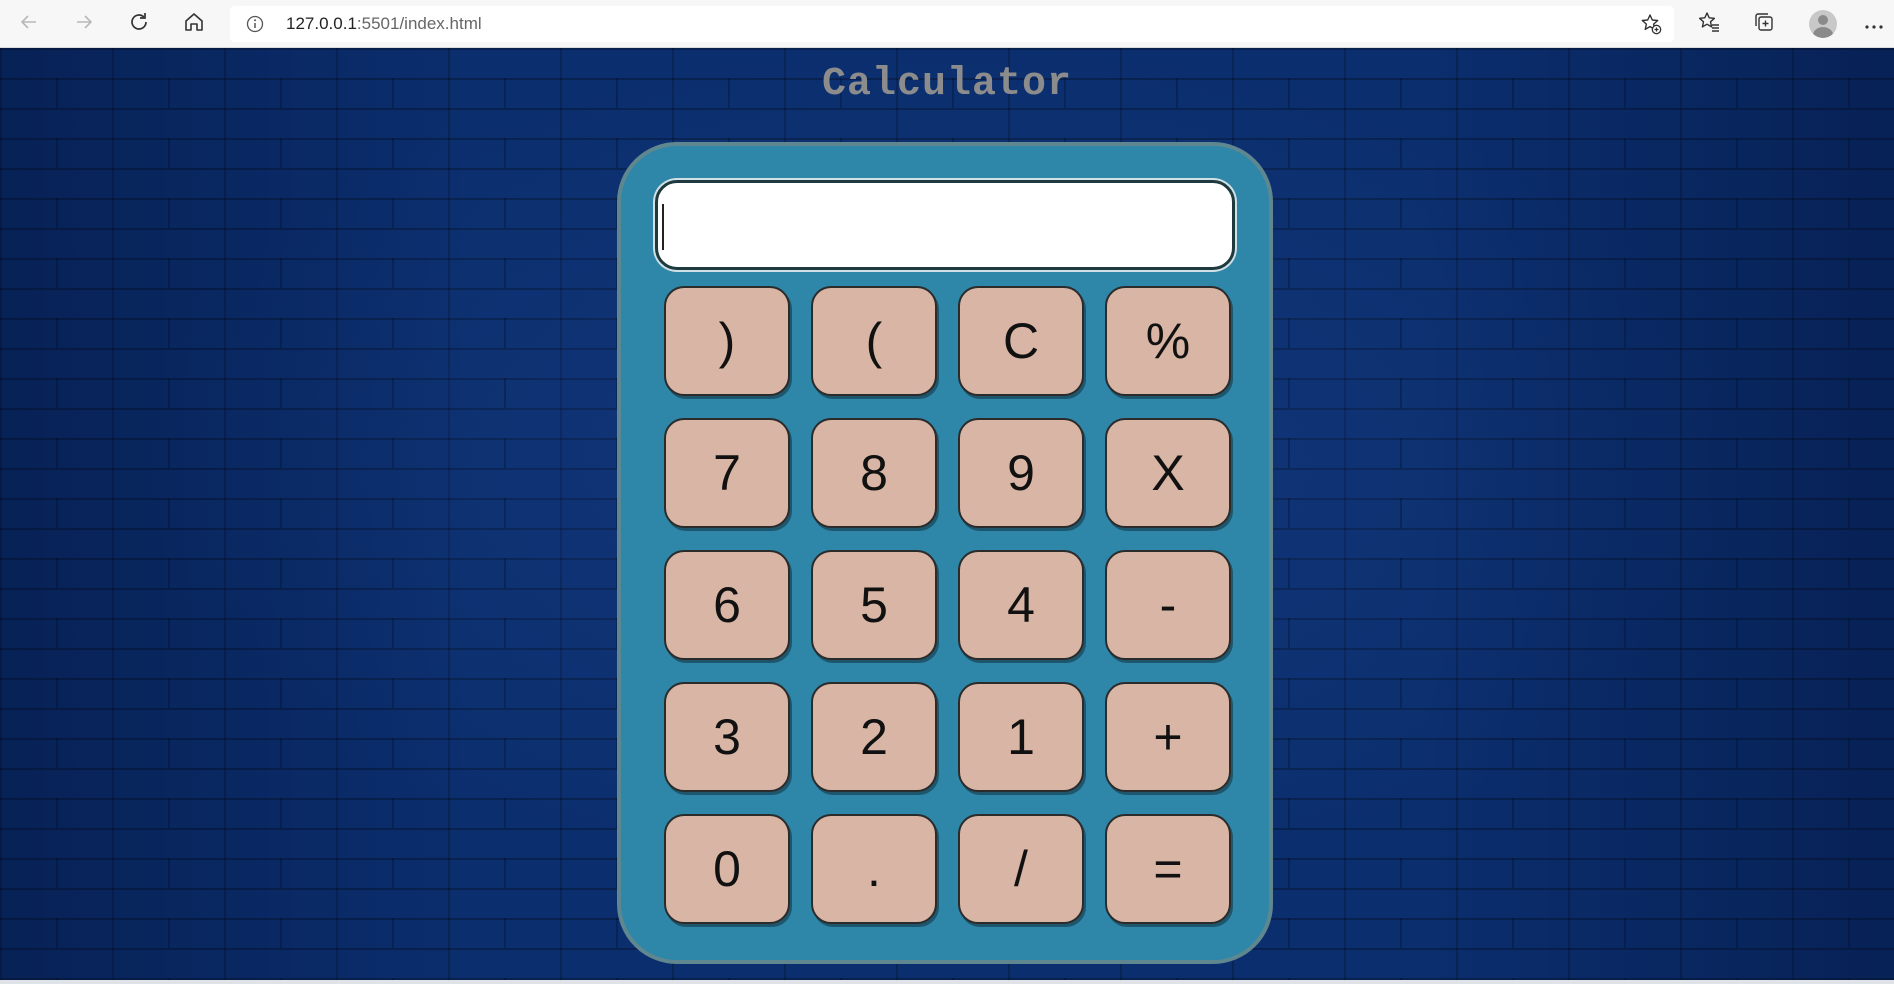 This screenshot has width=1894, height=984. I want to click on key-7: 7, so click(727, 473).